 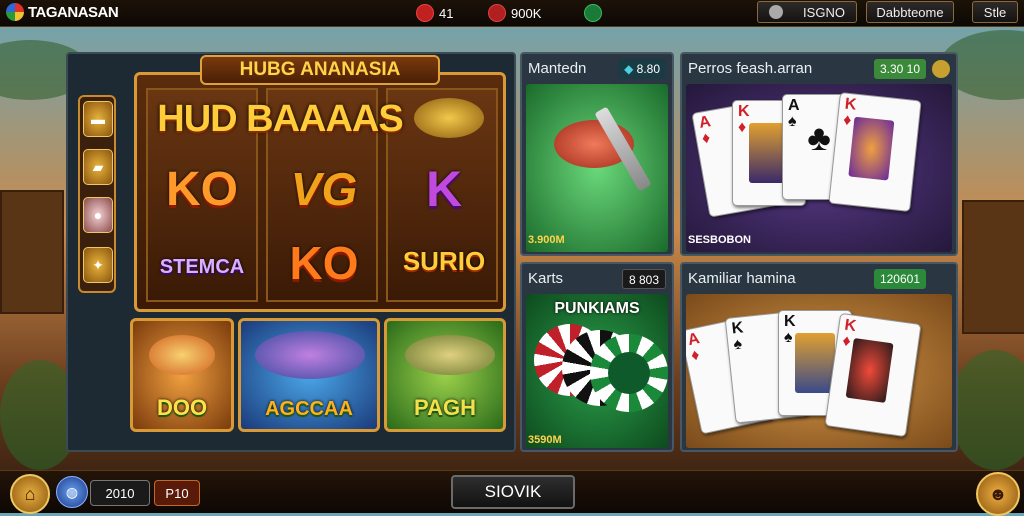 What do you see at coordinates (425, 13) in the screenshot?
I see `heart-icon` at bounding box center [425, 13].